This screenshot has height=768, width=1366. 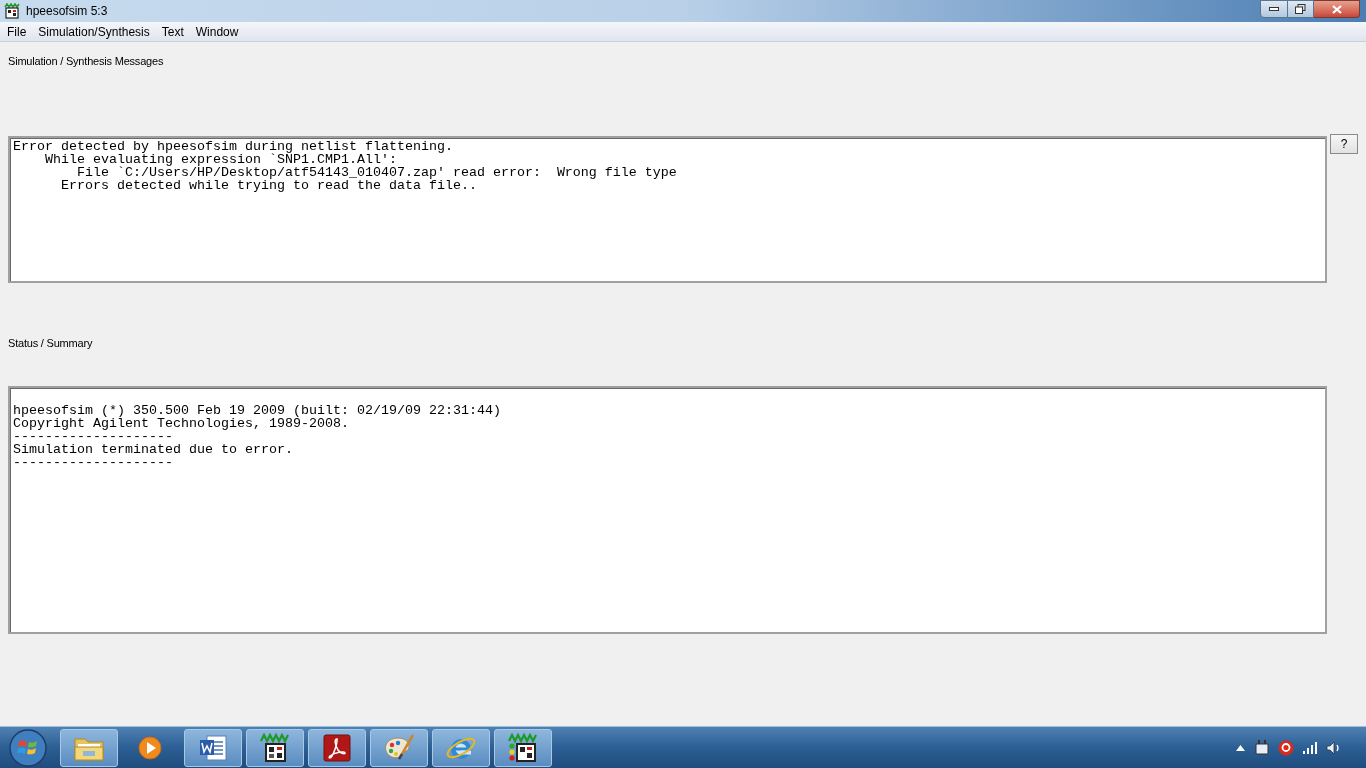 I want to click on section-label: Simulation / Synthesis Messages, so click(x=86, y=61).